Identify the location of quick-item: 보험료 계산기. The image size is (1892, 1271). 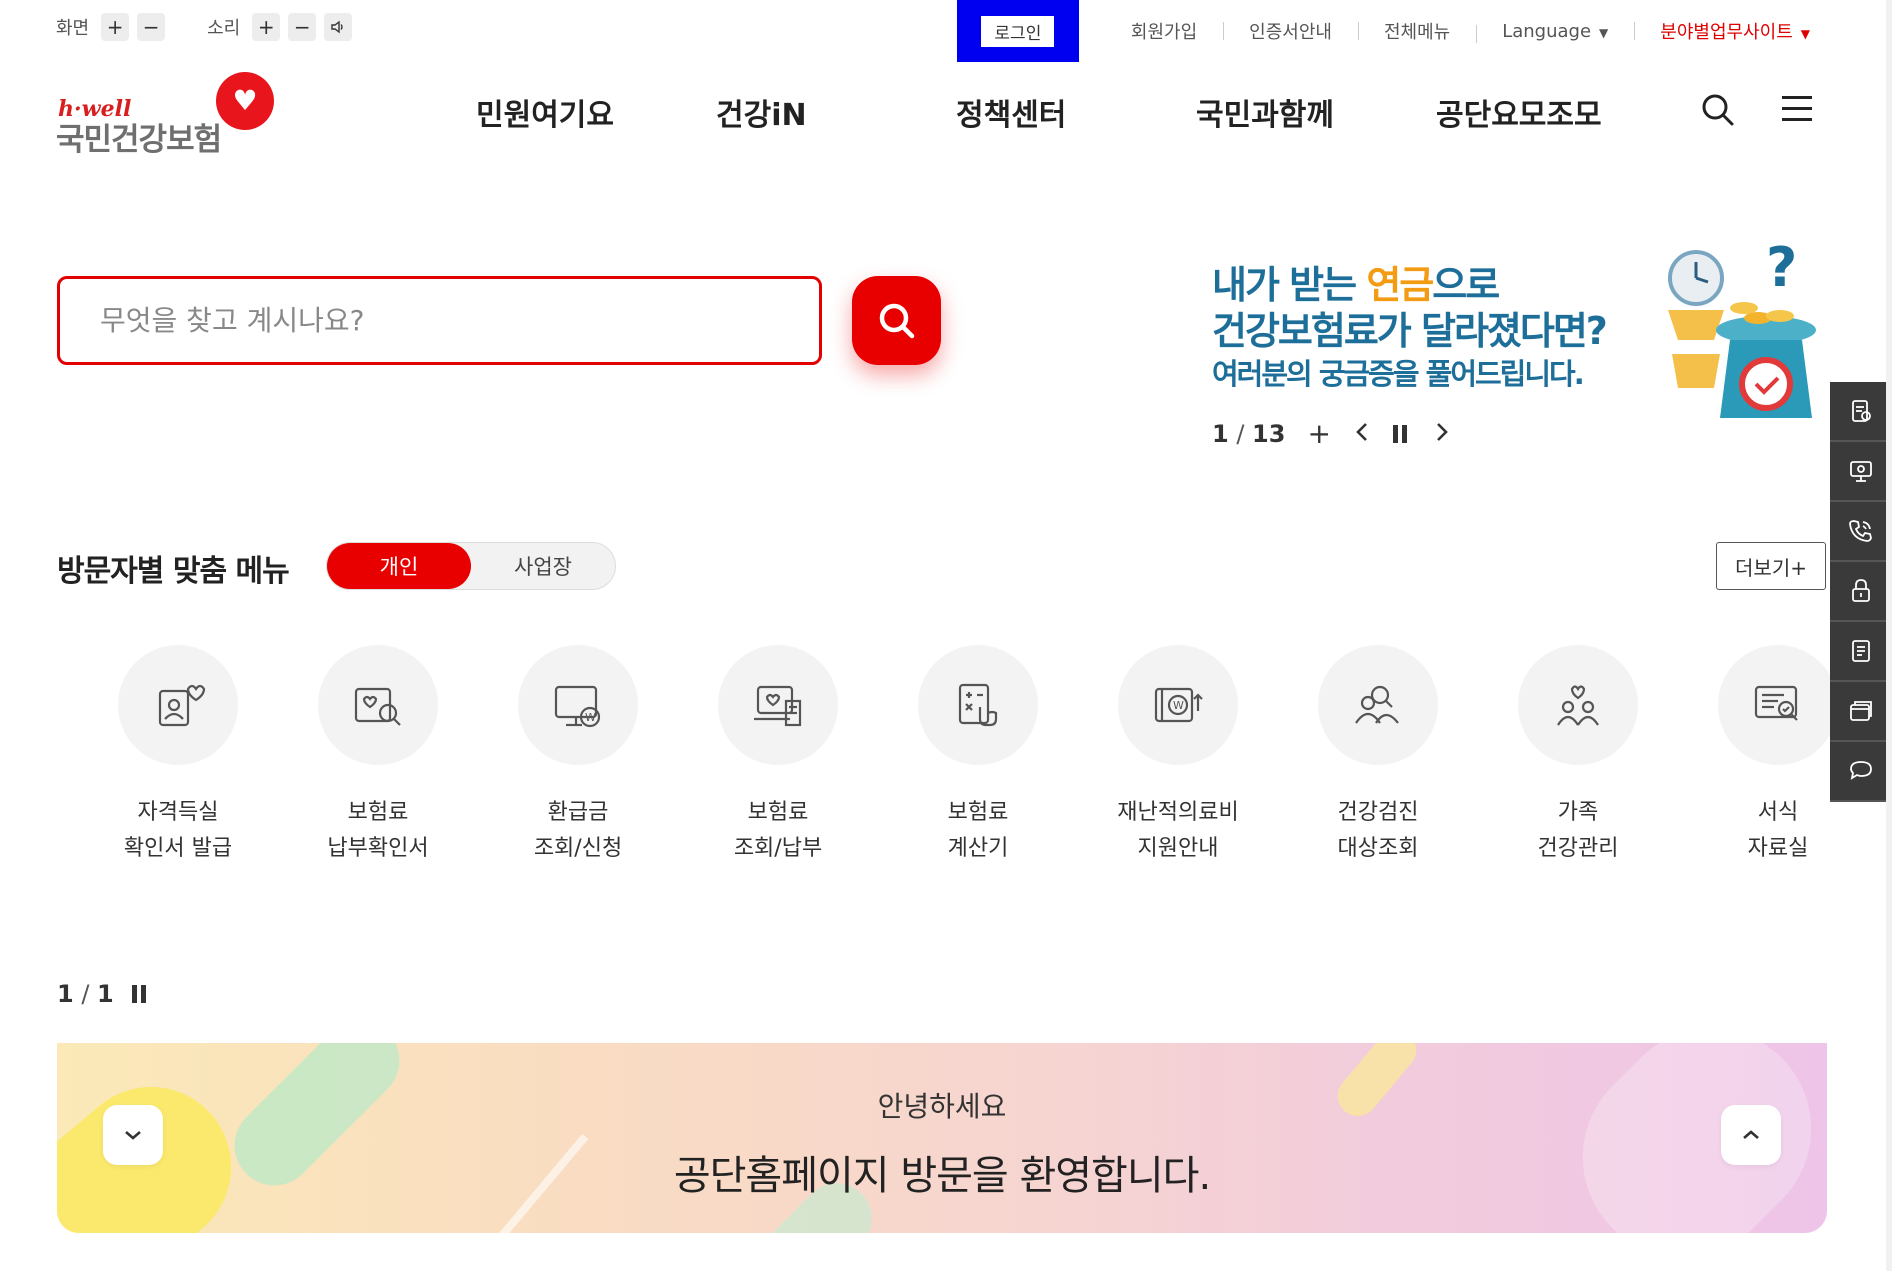
(978, 756).